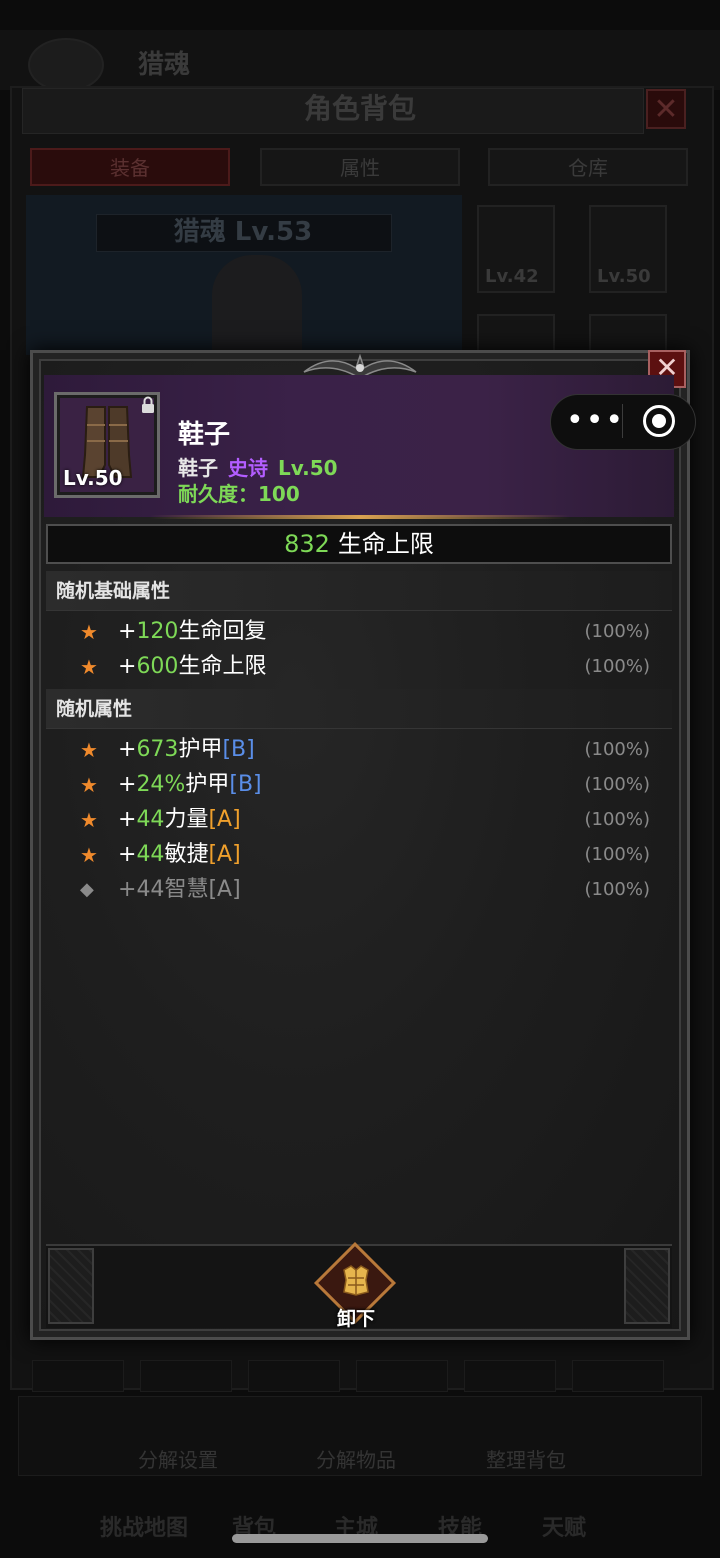 This screenshot has height=1558, width=720. Describe the element at coordinates (359, 820) in the screenshot. I see `attribute-row: ★ +44力量[A] (100%)` at that location.